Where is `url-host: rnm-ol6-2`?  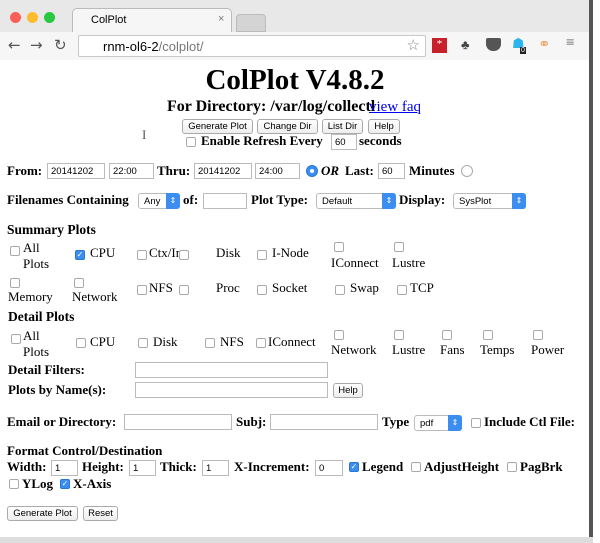 url-host: rnm-ol6-2 is located at coordinates (131, 46).